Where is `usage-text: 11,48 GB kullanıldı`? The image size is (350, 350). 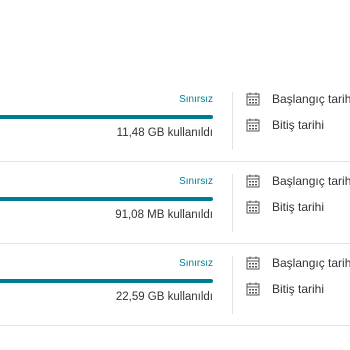
usage-text: 11,48 GB kullanıldı is located at coordinates (164, 133).